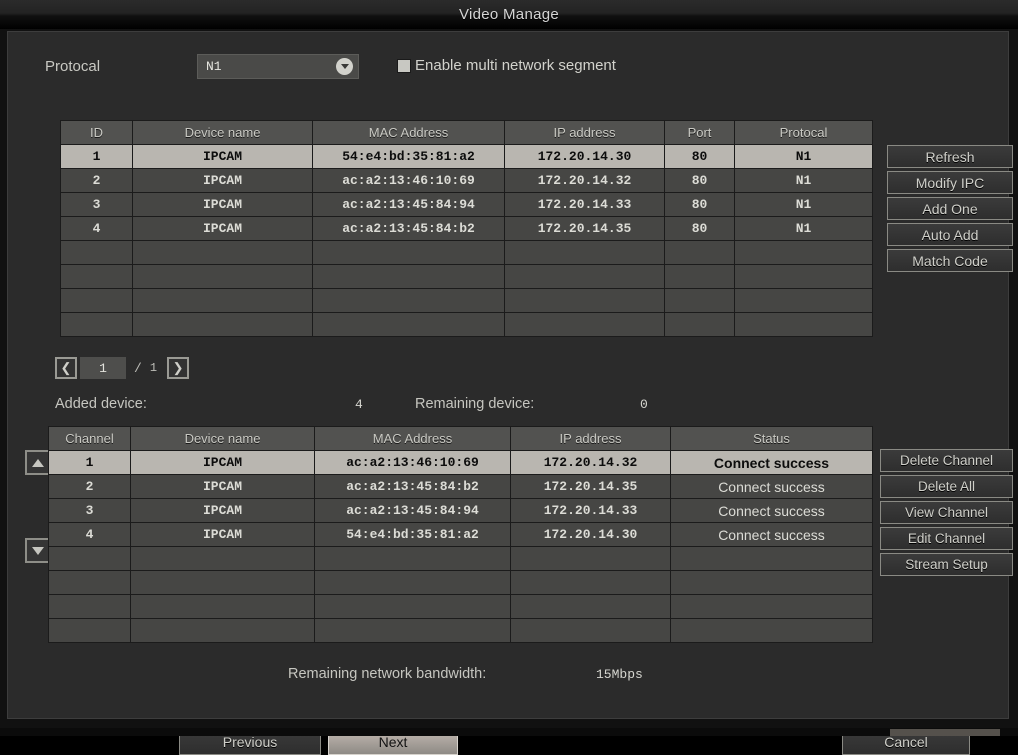 The image size is (1018, 755). I want to click on column-header: Channel, so click(89, 438).